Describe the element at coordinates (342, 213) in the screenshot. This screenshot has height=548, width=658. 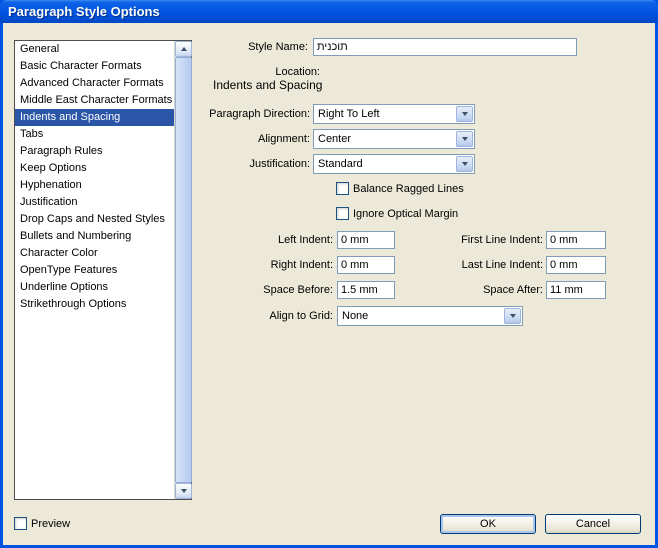
I see `ignore-optical-margin-checkbox` at that location.